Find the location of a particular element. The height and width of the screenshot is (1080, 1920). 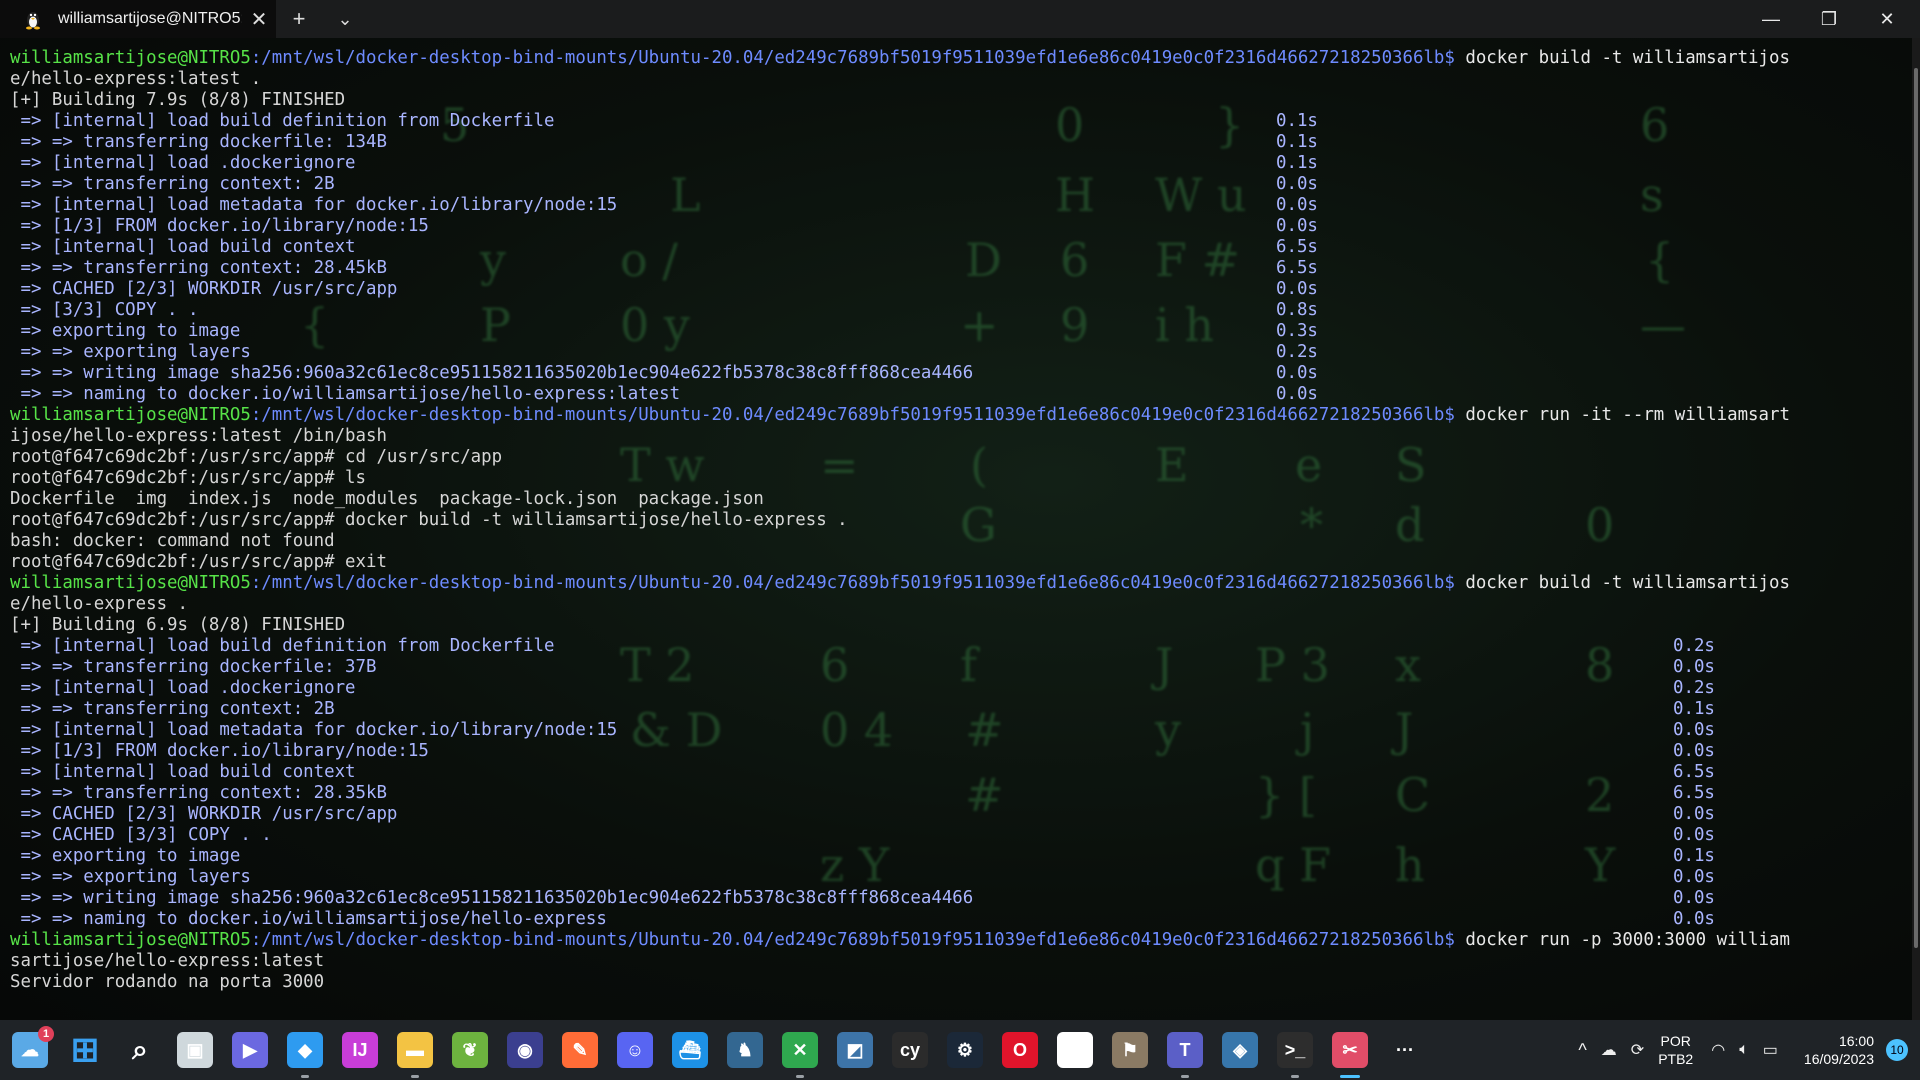

terminal-tab: williamsartijose@NITRO5: /mi ✕ is located at coordinates (138, 19).